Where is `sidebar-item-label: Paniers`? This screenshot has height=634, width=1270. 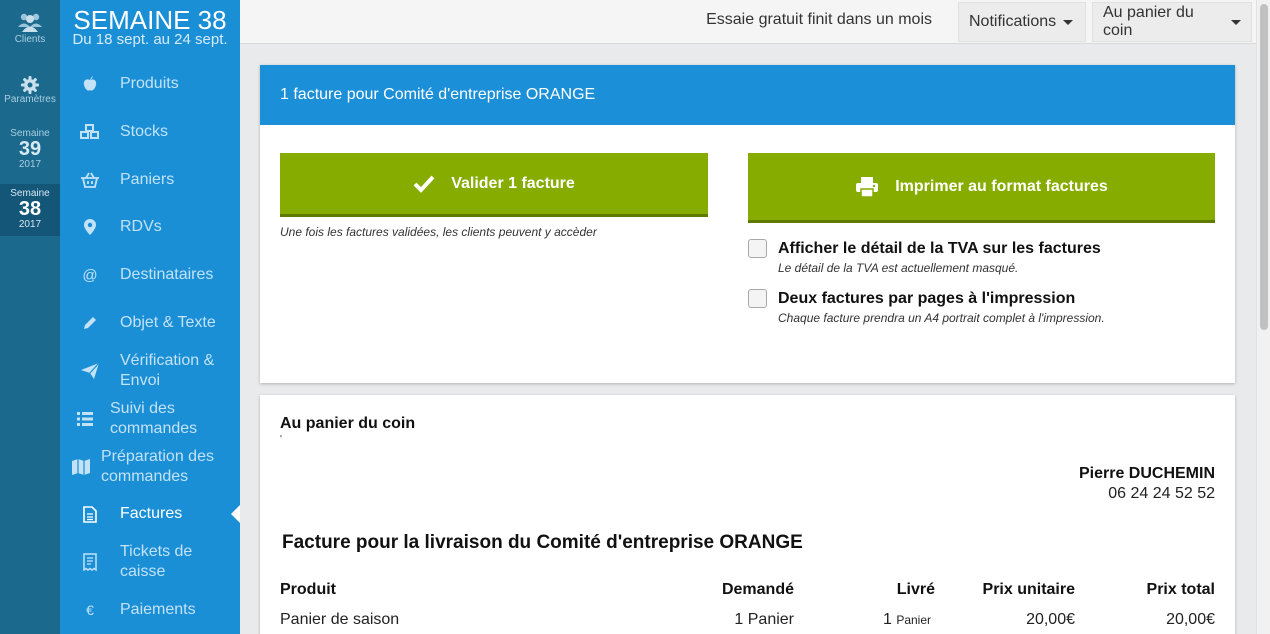 sidebar-item-label: Paniers is located at coordinates (147, 179).